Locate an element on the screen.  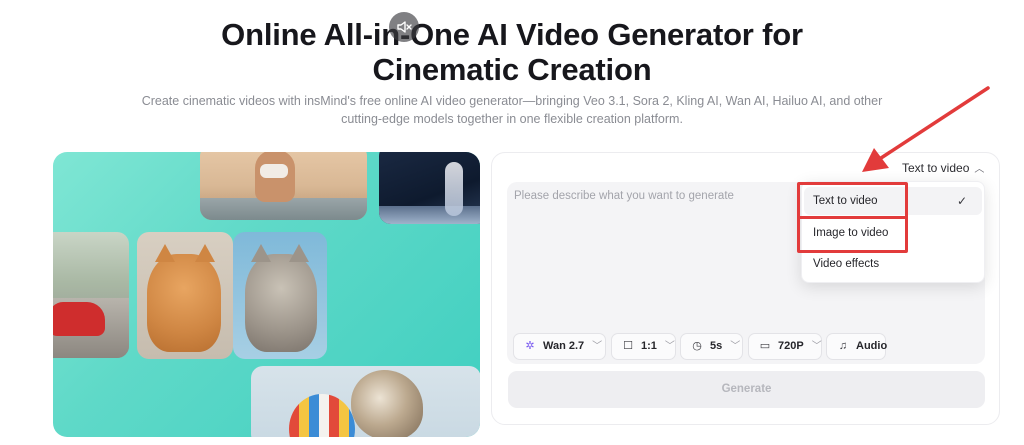
ballet-preview-image is located at coordinates (429, 188).